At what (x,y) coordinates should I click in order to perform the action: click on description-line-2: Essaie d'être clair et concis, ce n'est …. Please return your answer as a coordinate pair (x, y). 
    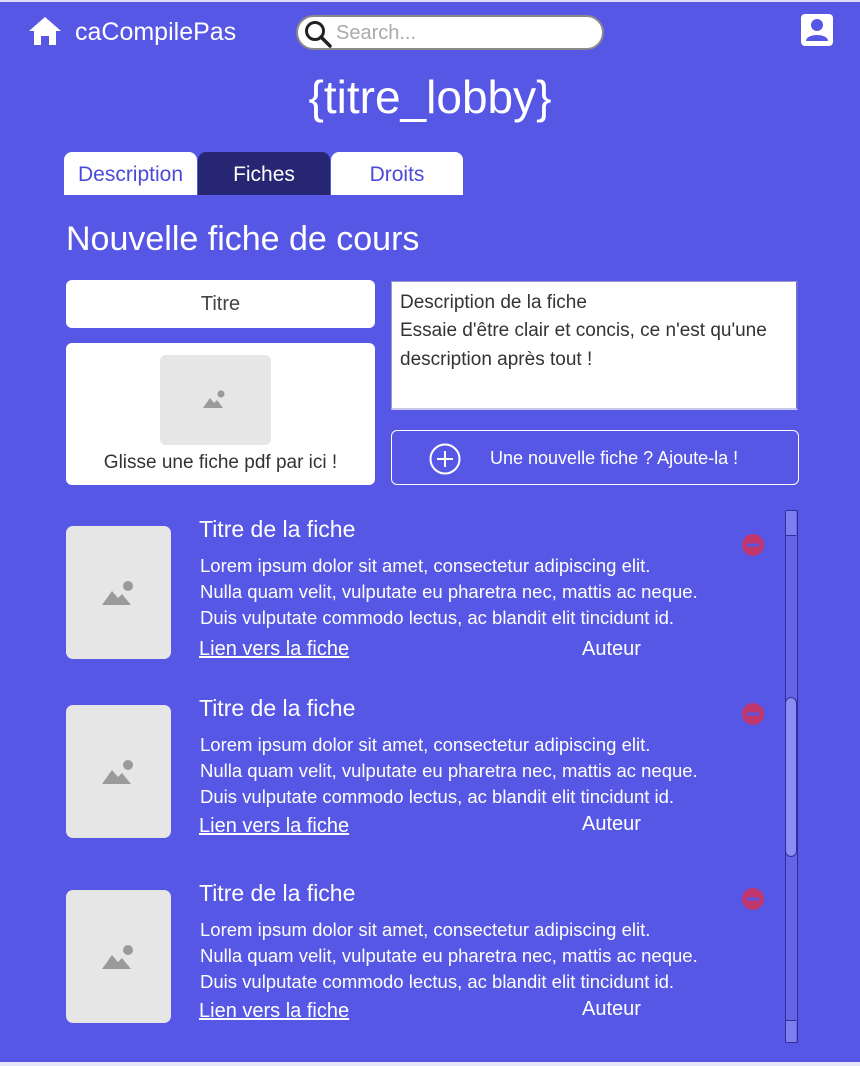
    Looking at the image, I should click on (583, 345).